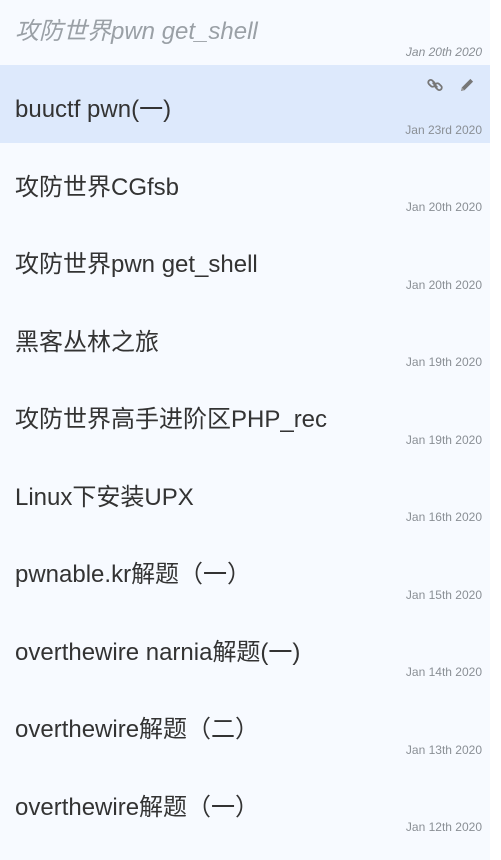 The height and width of the screenshot is (860, 501). What do you see at coordinates (171, 419) in the screenshot?
I see `note-title: 攻防世界高手进阶区PHP_rec` at bounding box center [171, 419].